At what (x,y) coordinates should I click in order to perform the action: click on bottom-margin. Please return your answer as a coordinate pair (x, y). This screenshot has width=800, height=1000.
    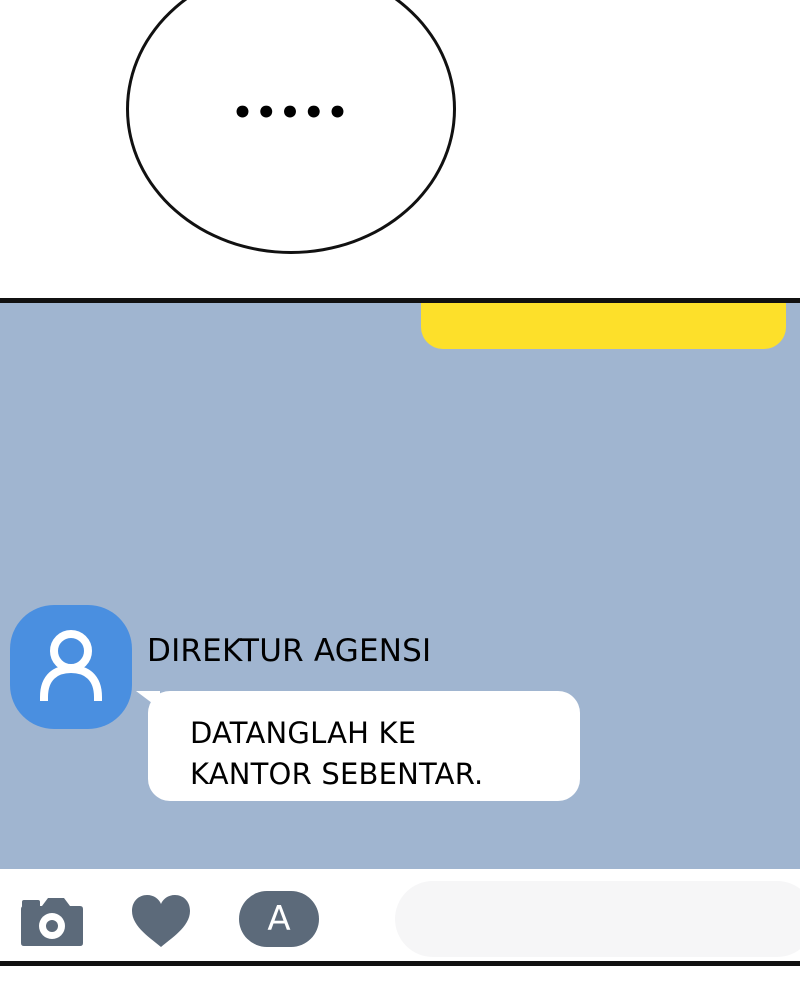
    Looking at the image, I should click on (400, 983).